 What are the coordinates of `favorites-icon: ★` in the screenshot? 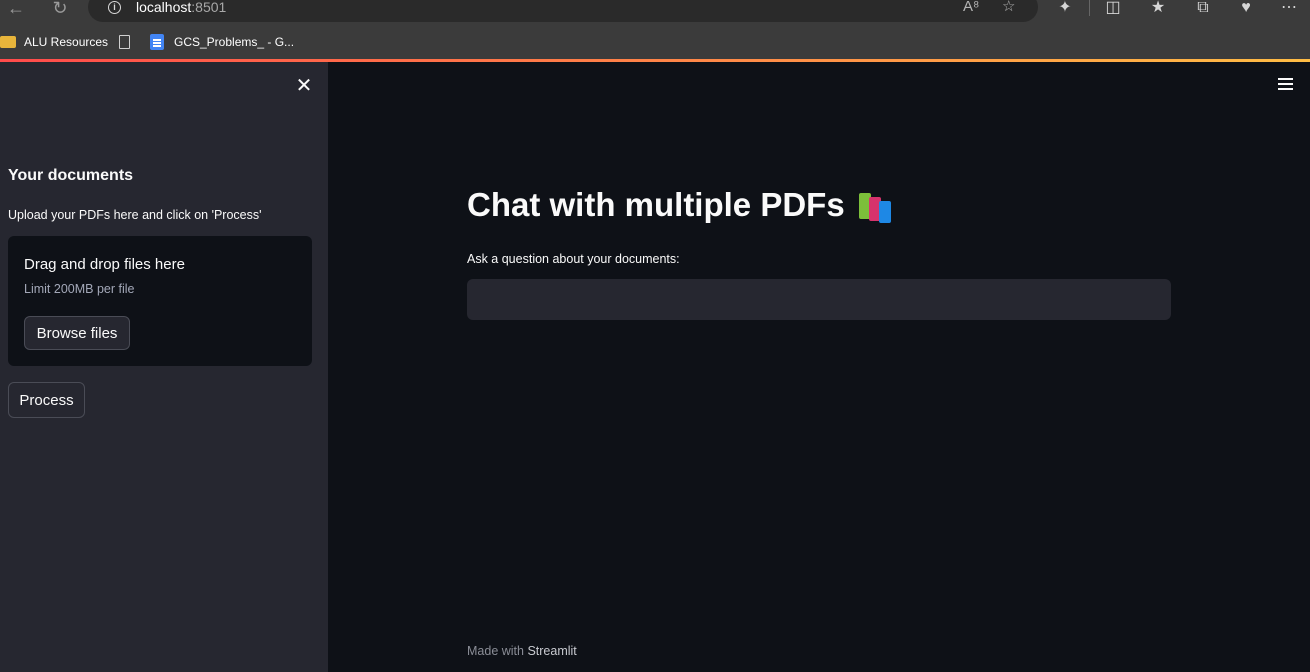 It's located at (1158, 9).